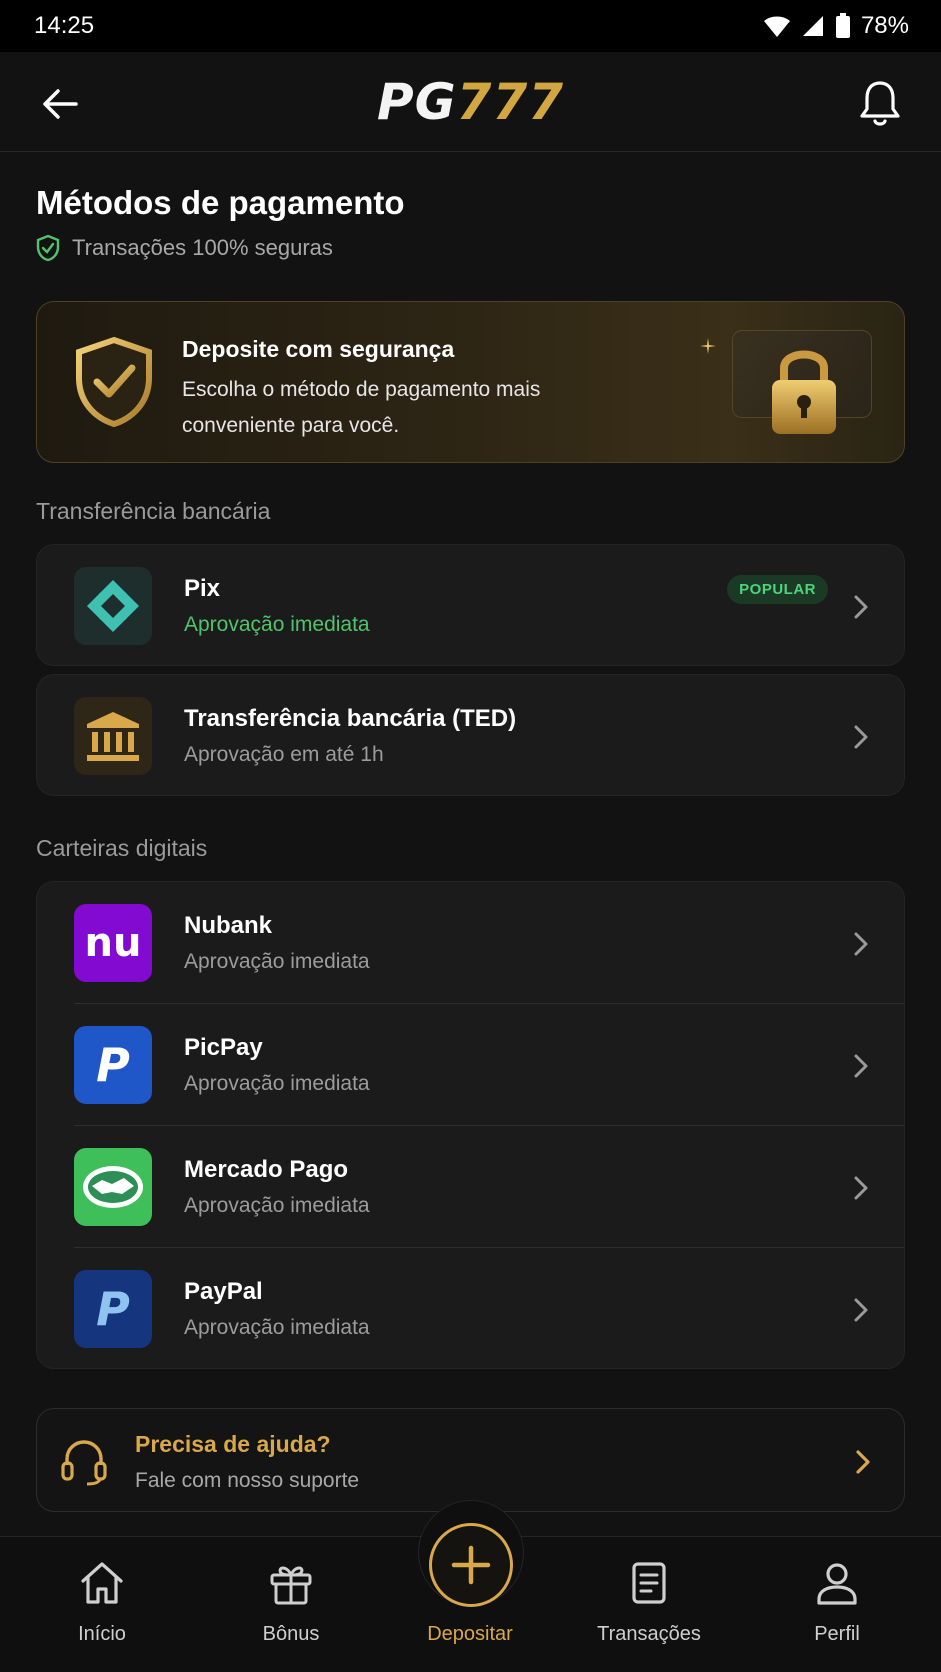 The height and width of the screenshot is (1672, 941). What do you see at coordinates (153, 511) in the screenshot?
I see `section-label-bank: Transferência bancária` at bounding box center [153, 511].